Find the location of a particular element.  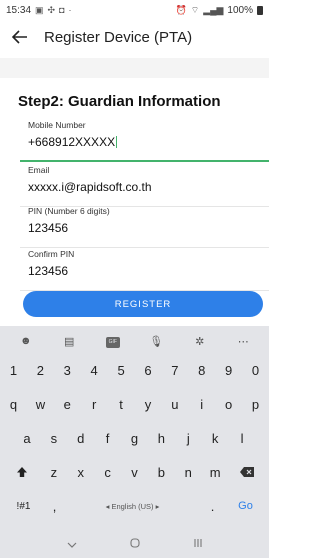

space-key: ◂ English (US) ▸ is located at coordinates (133, 506).